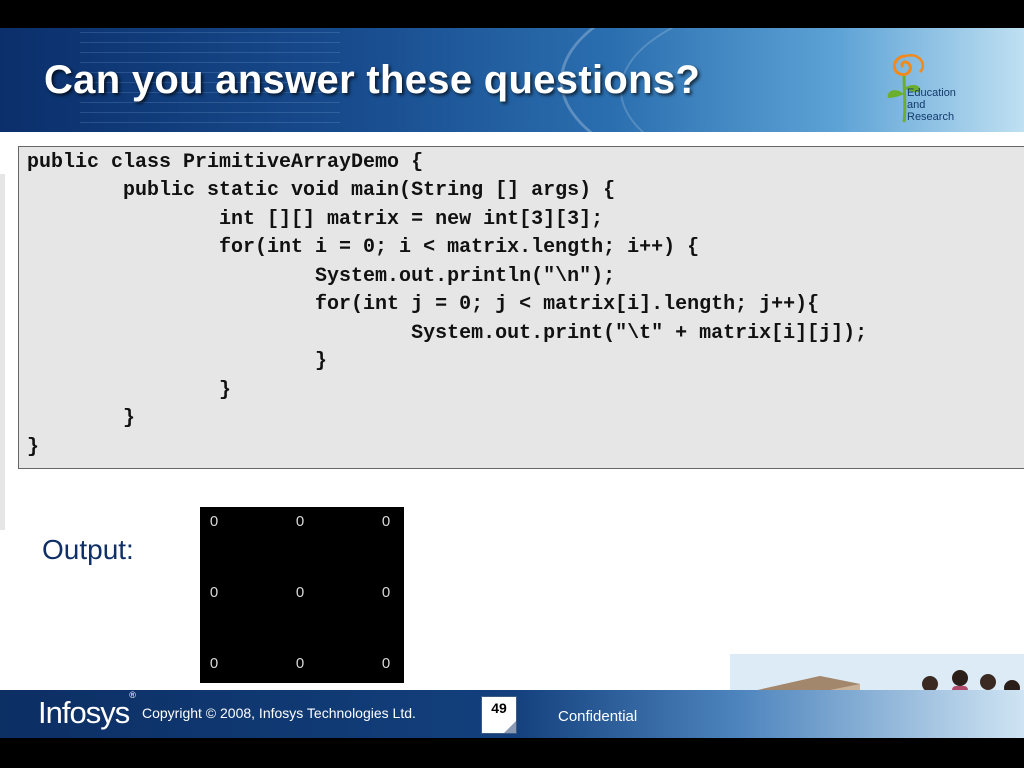  I want to click on side-accent-rule, so click(2, 352).